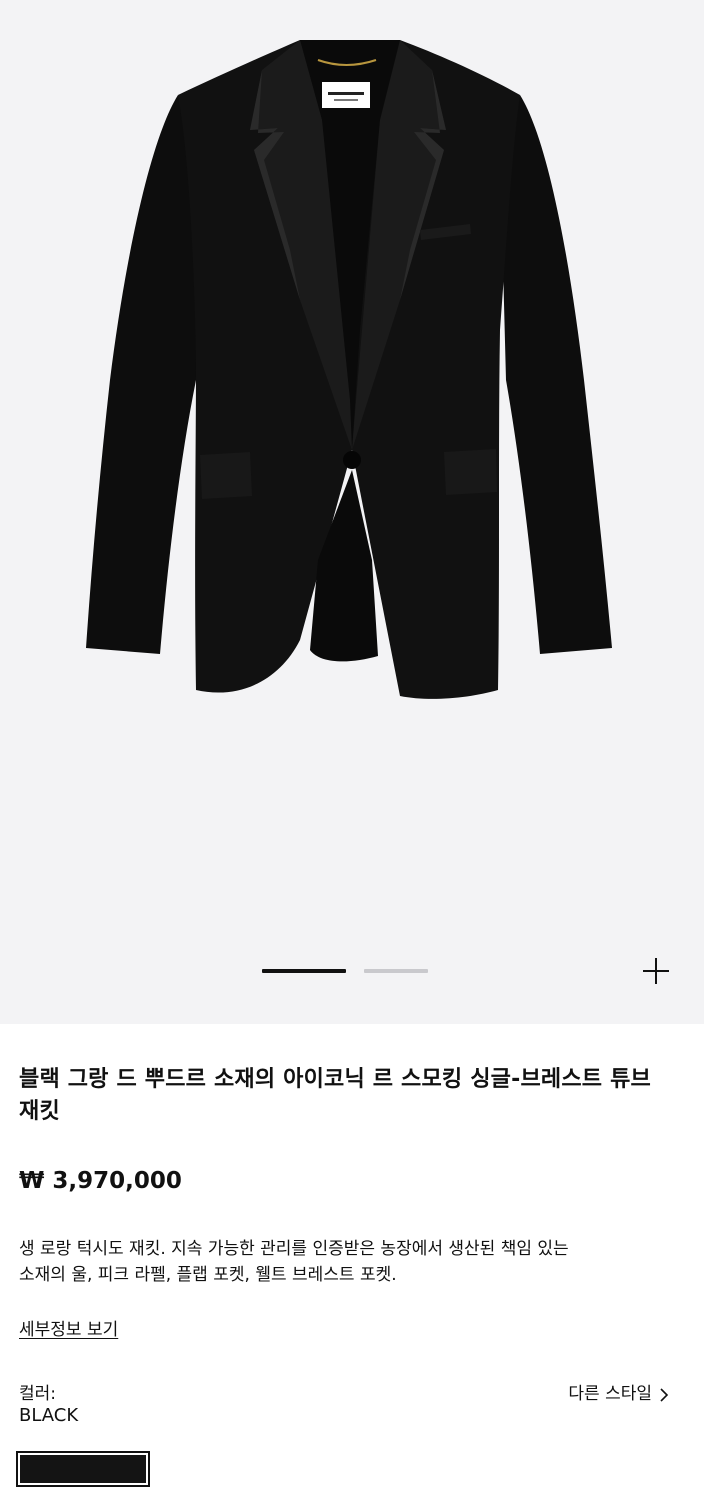 The image size is (704, 1500). I want to click on gallery-page-indicator-active, so click(304, 971).